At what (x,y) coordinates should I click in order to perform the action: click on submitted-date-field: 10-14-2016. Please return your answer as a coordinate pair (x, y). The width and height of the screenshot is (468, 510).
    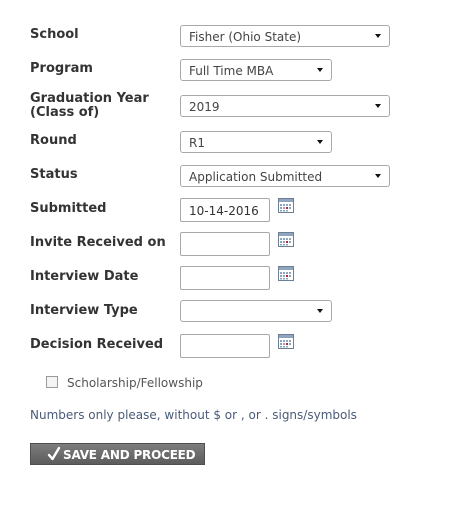
    Looking at the image, I should click on (225, 210).